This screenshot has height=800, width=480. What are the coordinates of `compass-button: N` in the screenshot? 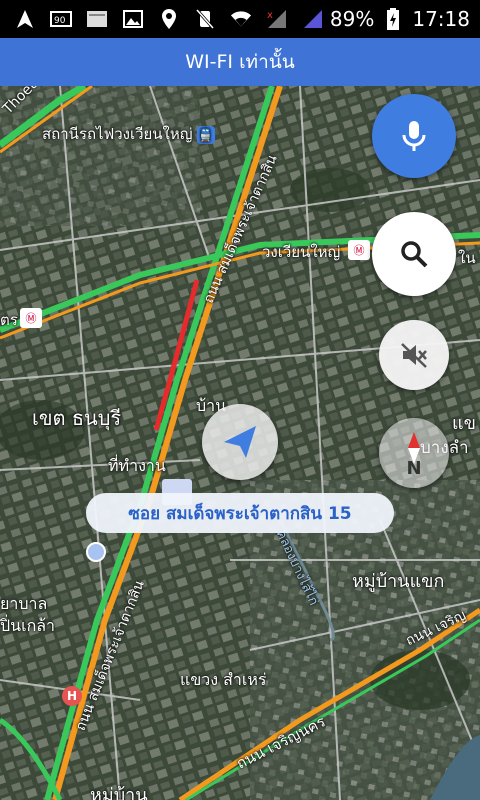 It's located at (414, 453).